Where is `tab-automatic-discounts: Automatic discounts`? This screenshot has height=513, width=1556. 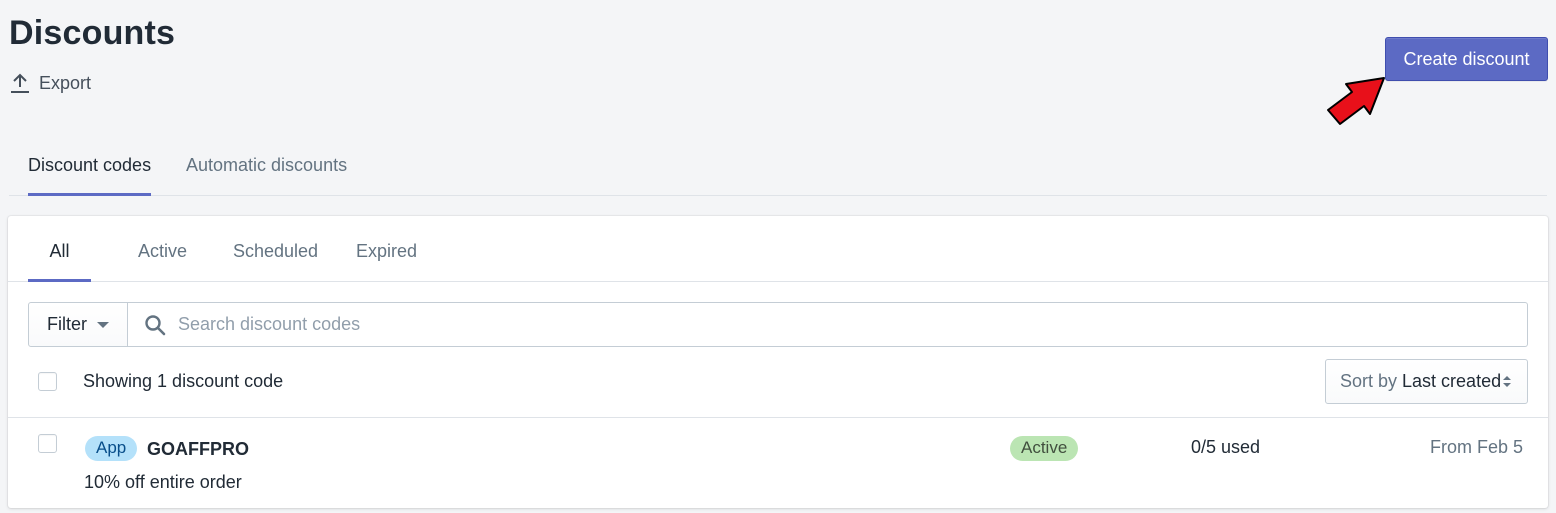
tab-automatic-discounts: Automatic discounts is located at coordinates (266, 175).